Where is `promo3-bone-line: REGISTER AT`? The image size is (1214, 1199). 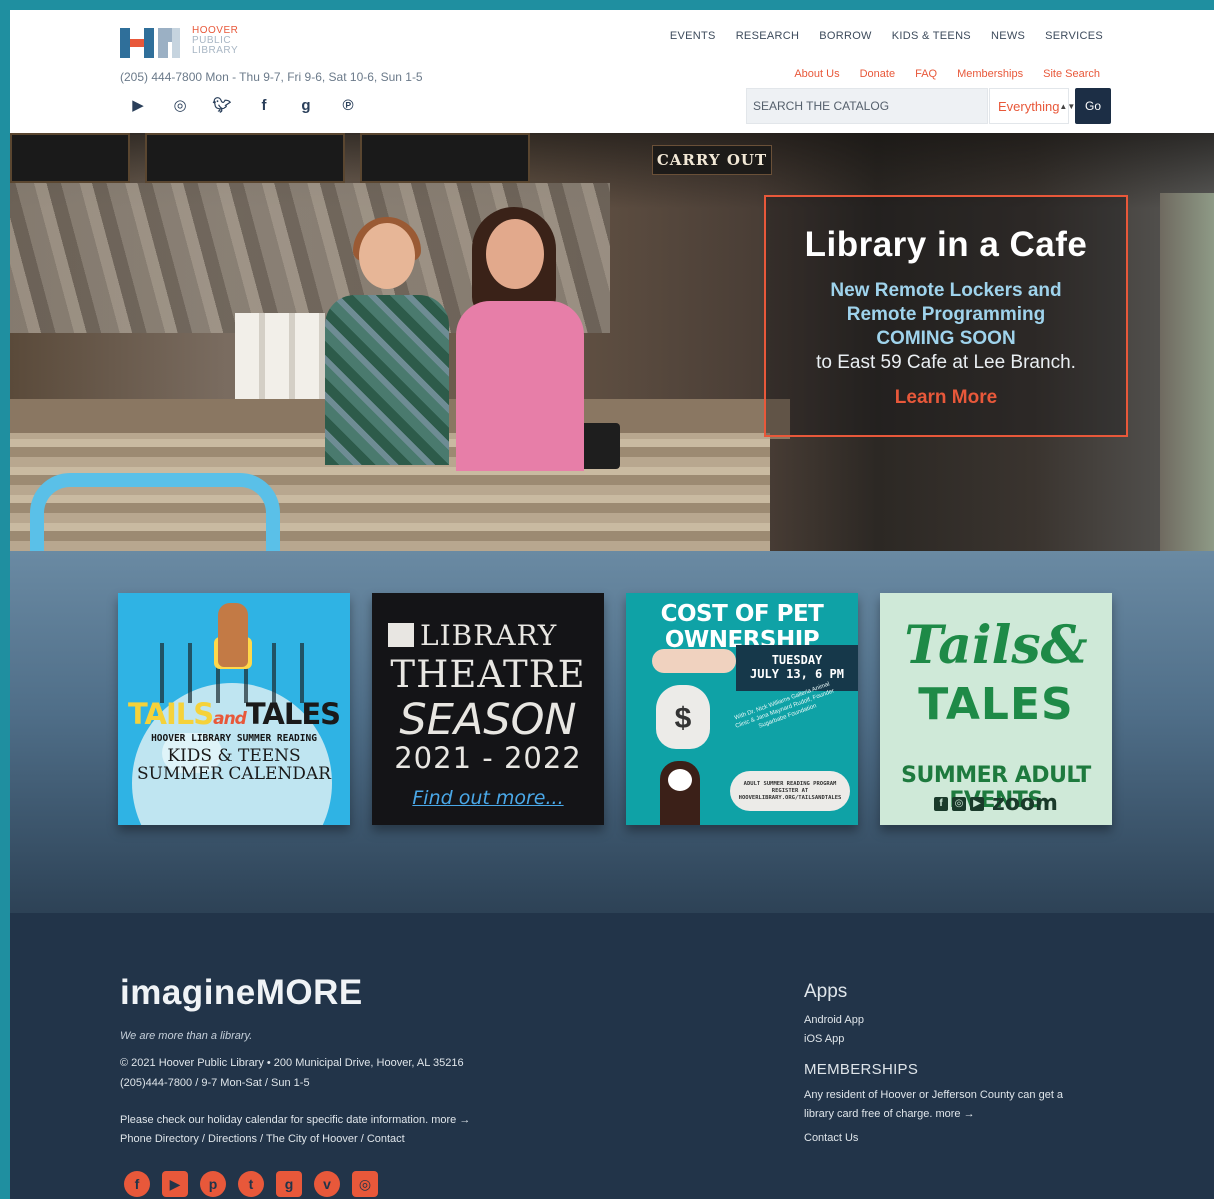 promo3-bone-line: REGISTER AT is located at coordinates (790, 791).